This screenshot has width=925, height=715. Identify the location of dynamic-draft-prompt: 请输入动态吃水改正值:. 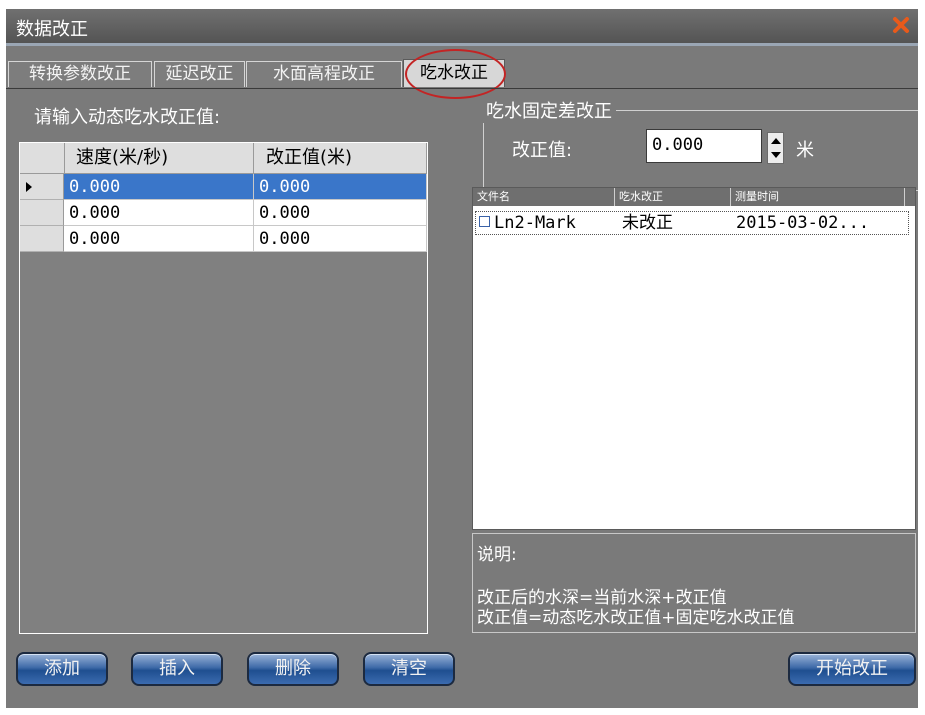
(127, 117).